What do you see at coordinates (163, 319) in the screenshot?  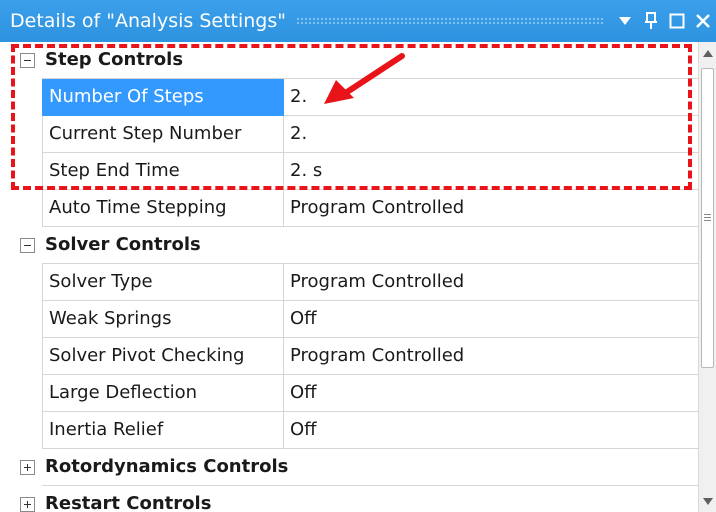 I see `property-name: Weak Springs` at bounding box center [163, 319].